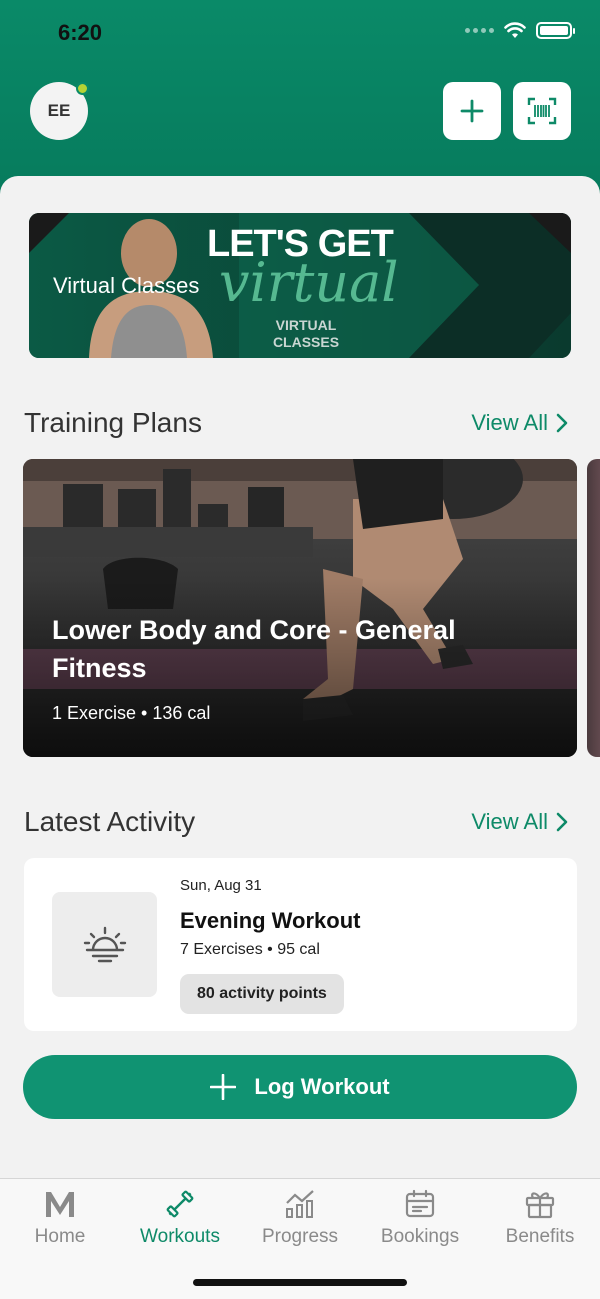 The height and width of the screenshot is (1299, 600). Describe the element at coordinates (113, 422) in the screenshot. I see `training-plans-title: Training Plans` at that location.